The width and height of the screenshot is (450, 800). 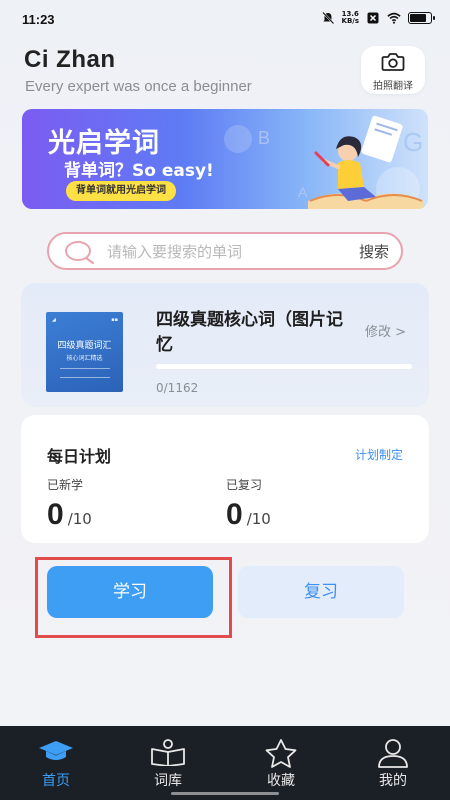 What do you see at coordinates (281, 781) in the screenshot?
I see `nav-label-favorites: 收藏` at bounding box center [281, 781].